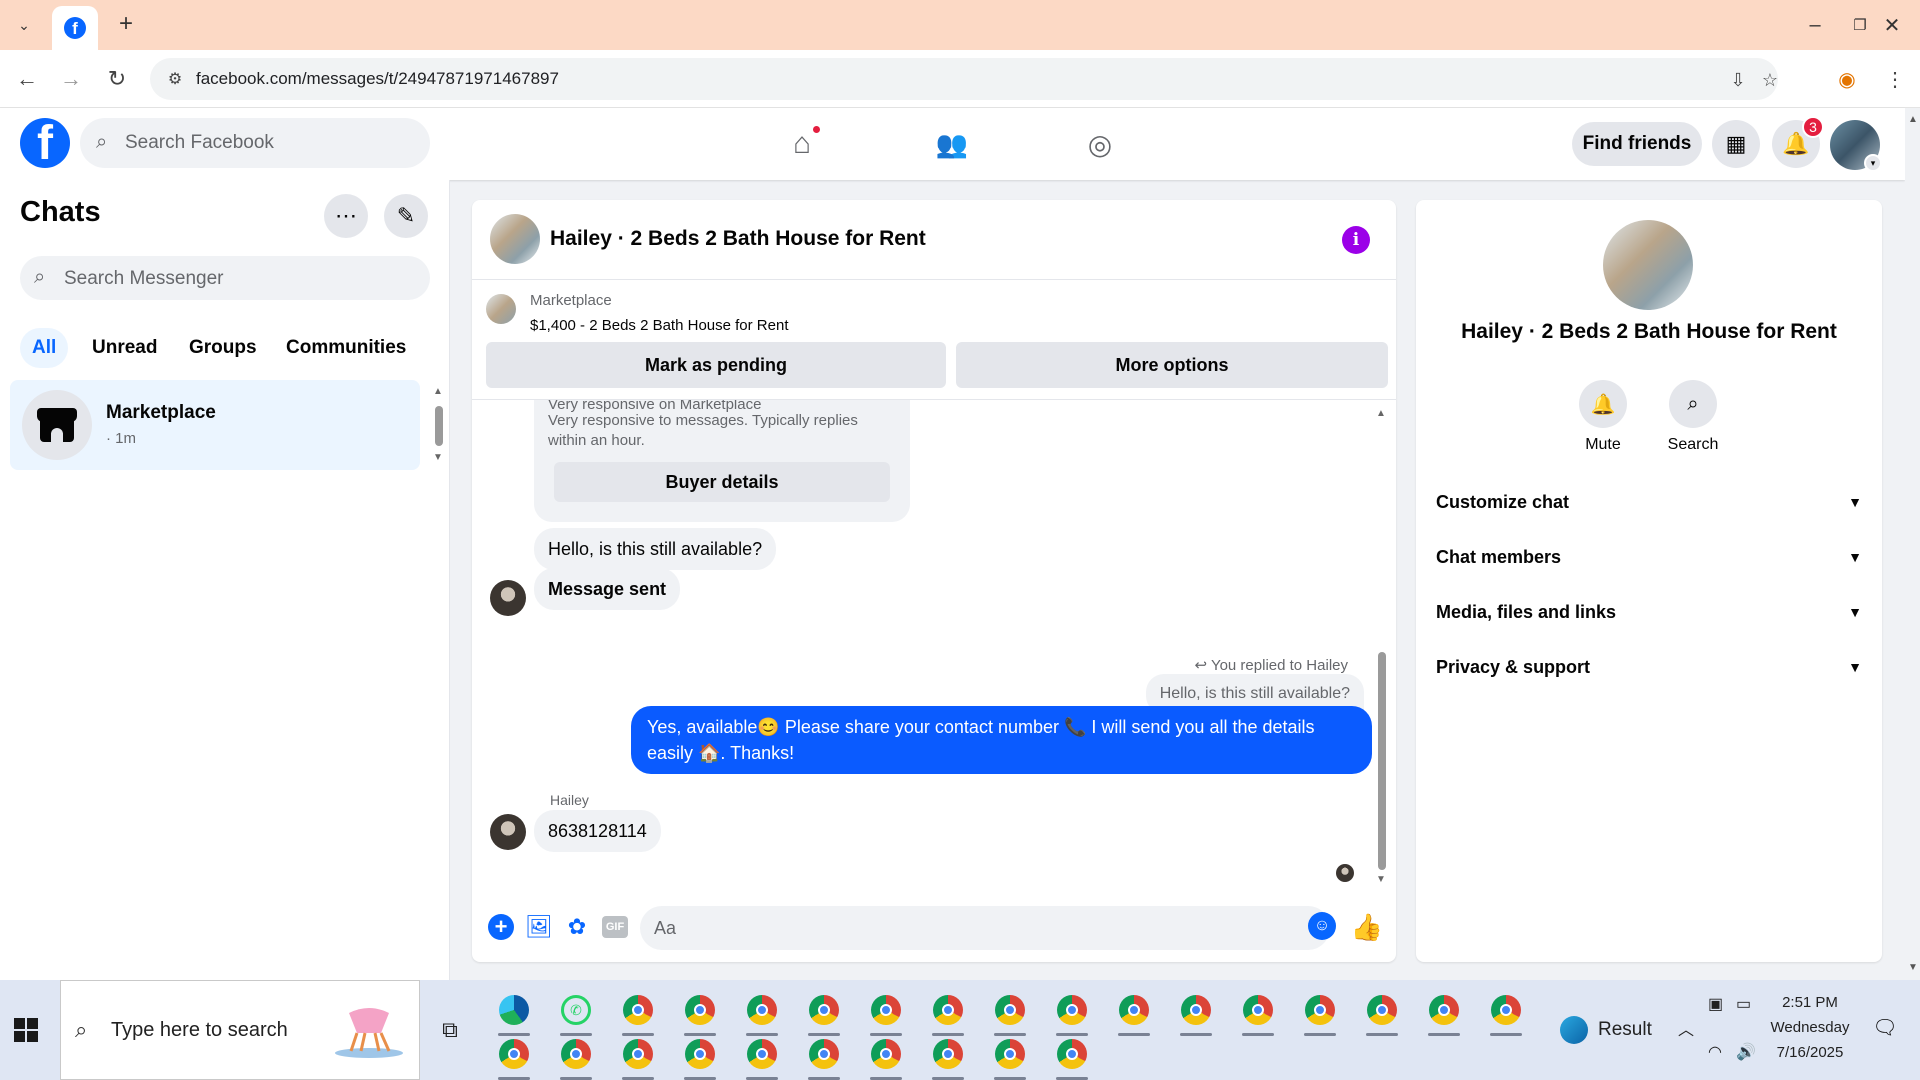  I want to click on site-settings-icon: ⚙, so click(175, 79).